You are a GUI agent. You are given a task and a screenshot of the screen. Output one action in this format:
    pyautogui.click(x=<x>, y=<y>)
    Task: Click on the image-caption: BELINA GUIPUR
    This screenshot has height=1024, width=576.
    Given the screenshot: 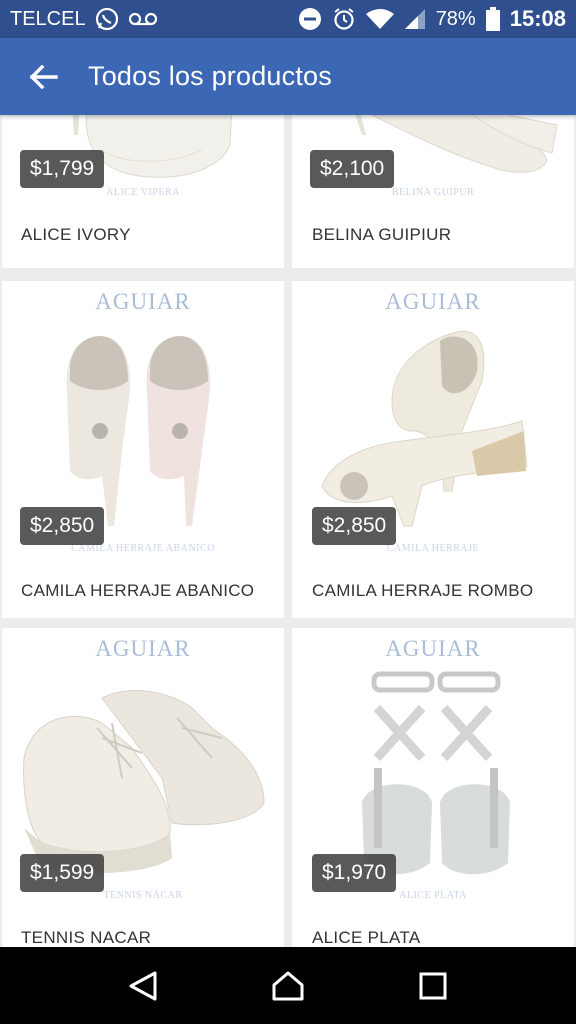 What is the action you would take?
    pyautogui.click(x=433, y=192)
    